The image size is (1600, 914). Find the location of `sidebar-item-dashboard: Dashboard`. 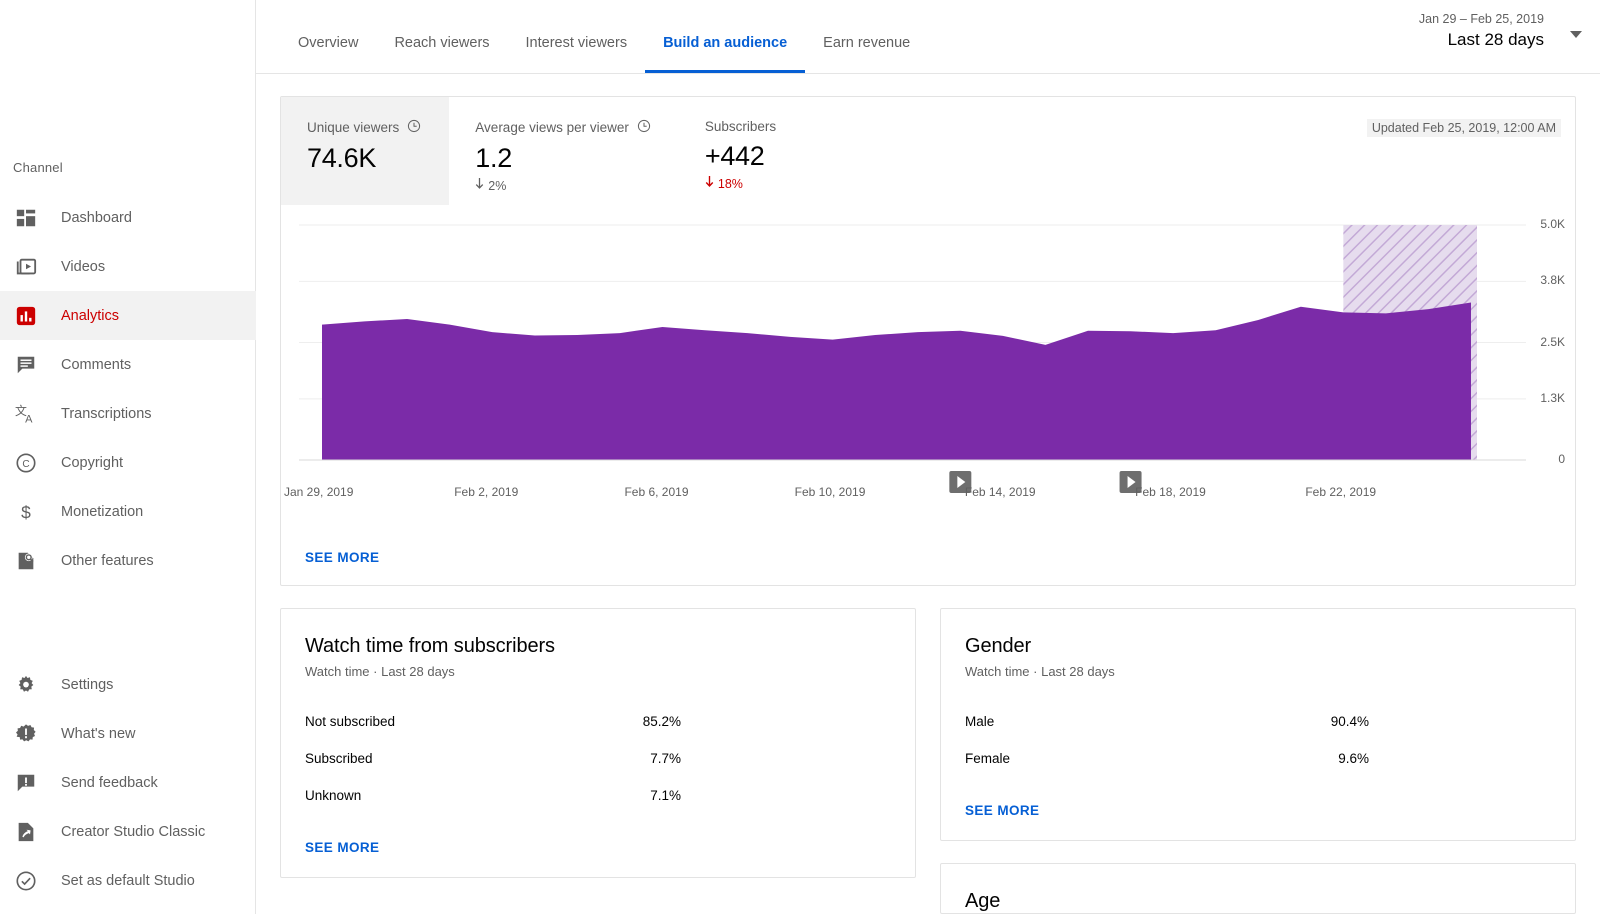

sidebar-item-dashboard: Dashboard is located at coordinates (128, 217).